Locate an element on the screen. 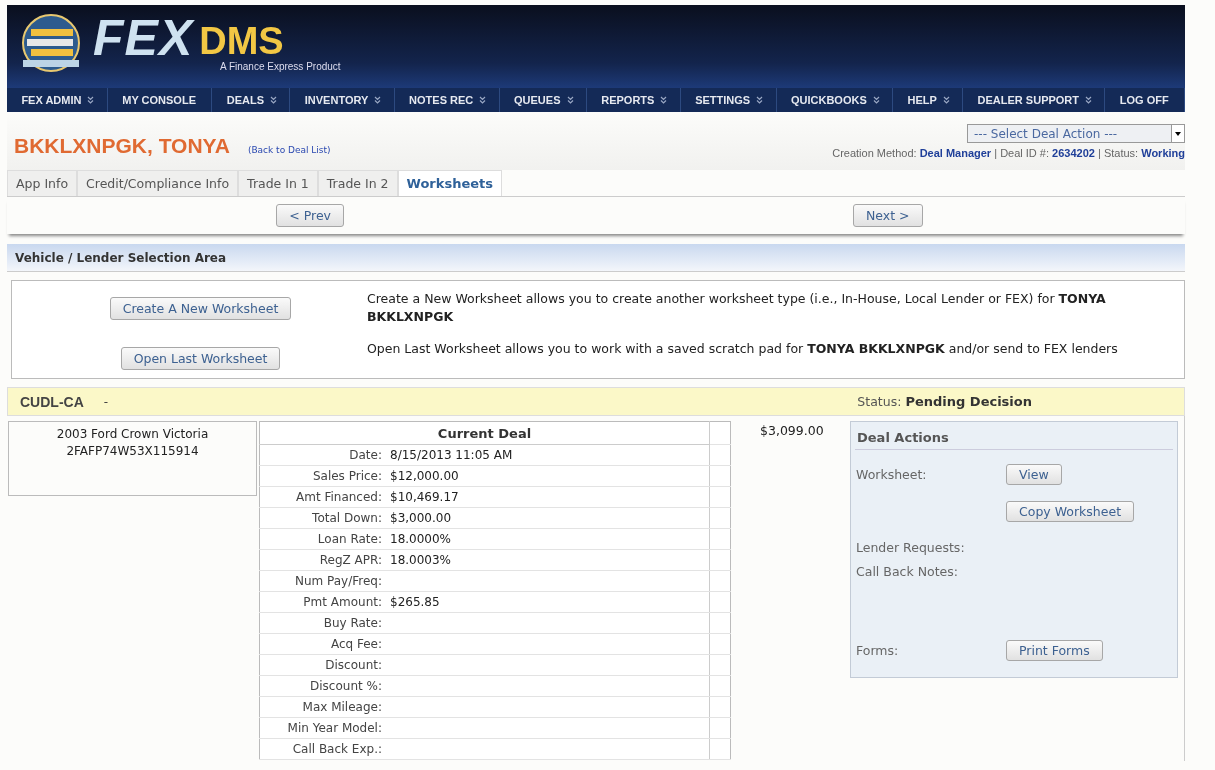  worksheet-button: Open Last Worksheet is located at coordinates (200, 358).